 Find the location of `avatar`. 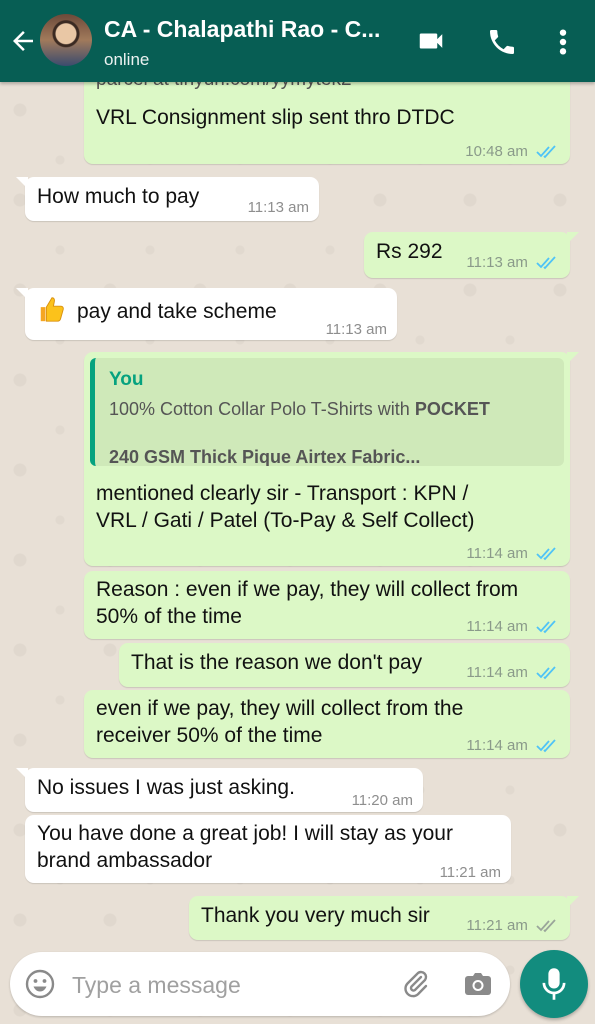

avatar is located at coordinates (66, 40).